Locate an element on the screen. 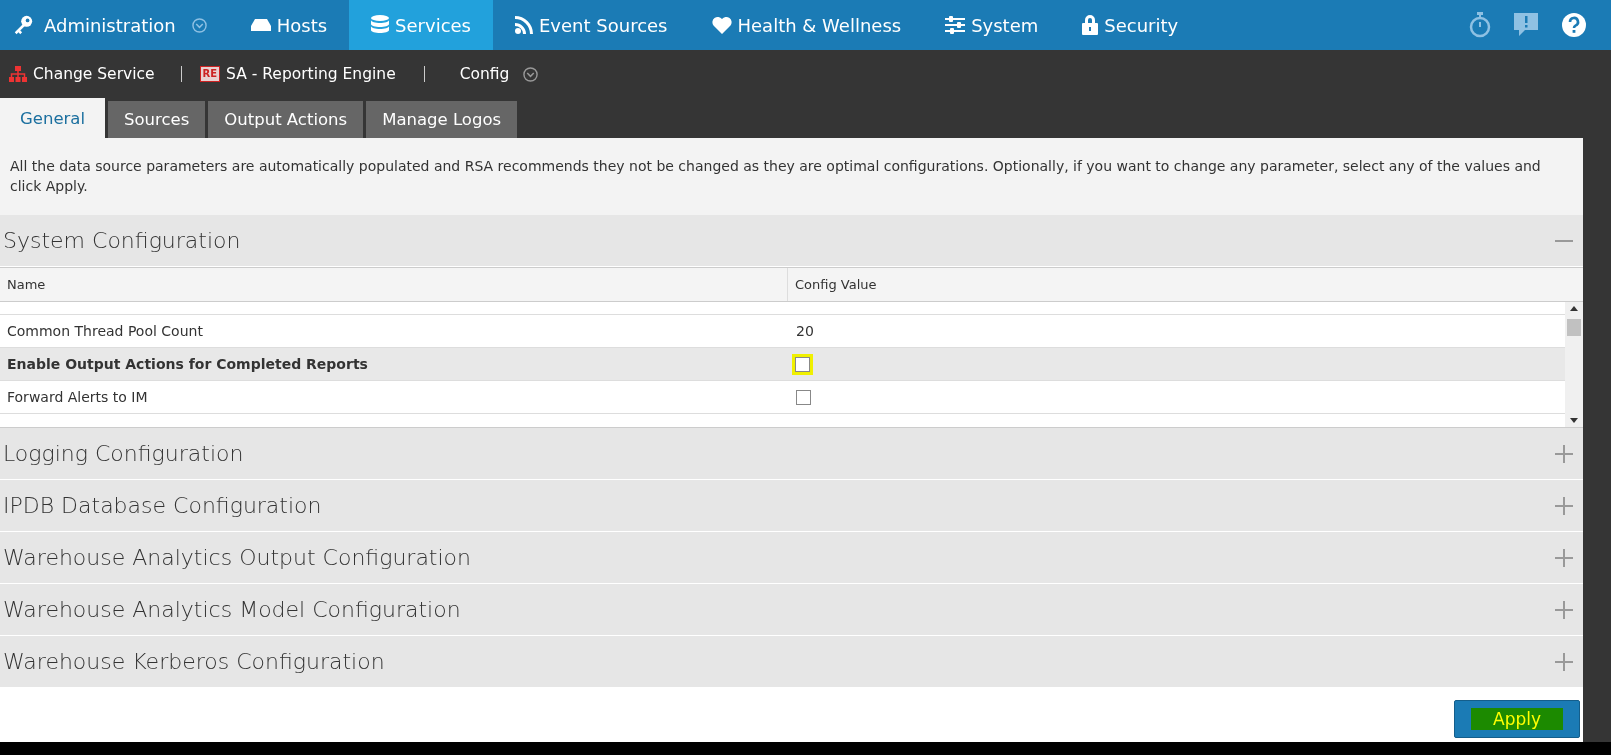  service-name: SA - Reporting Engine is located at coordinates (311, 74).